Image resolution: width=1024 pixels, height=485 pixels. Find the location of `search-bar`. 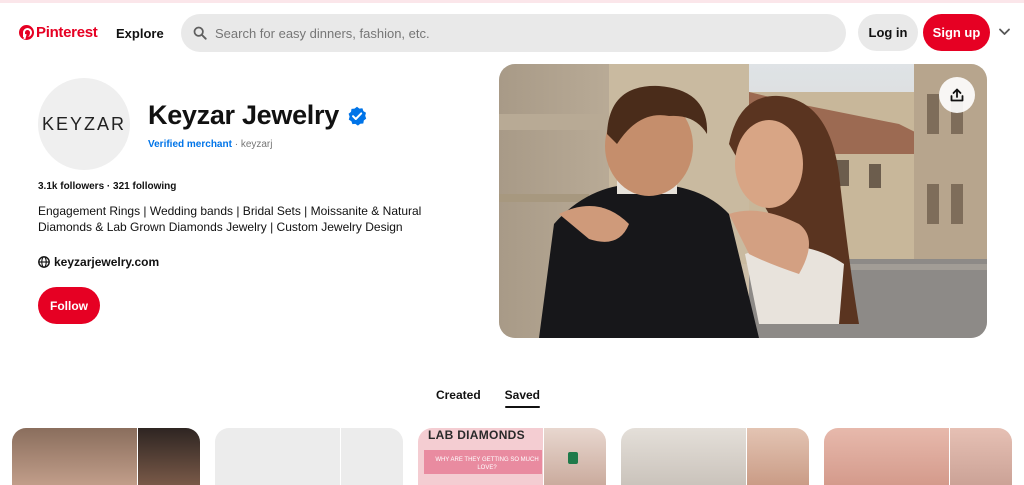

search-bar is located at coordinates (513, 33).